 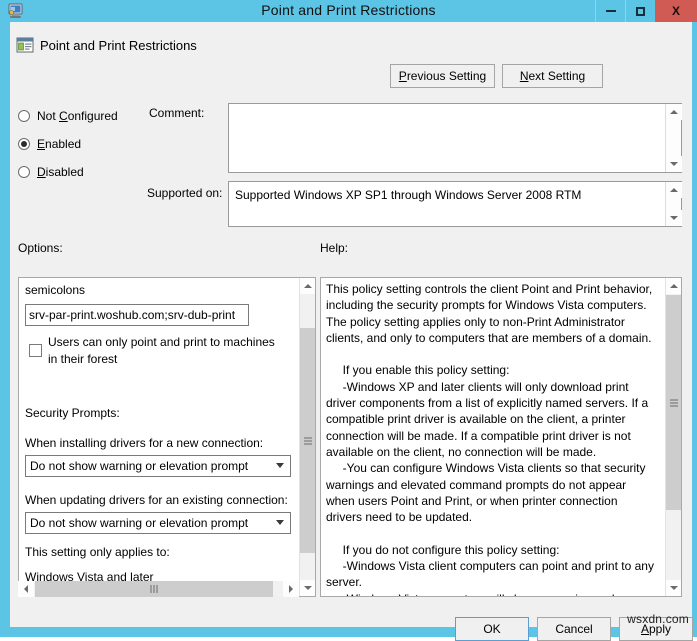 I want to click on maximize-button, so click(x=640, y=11).